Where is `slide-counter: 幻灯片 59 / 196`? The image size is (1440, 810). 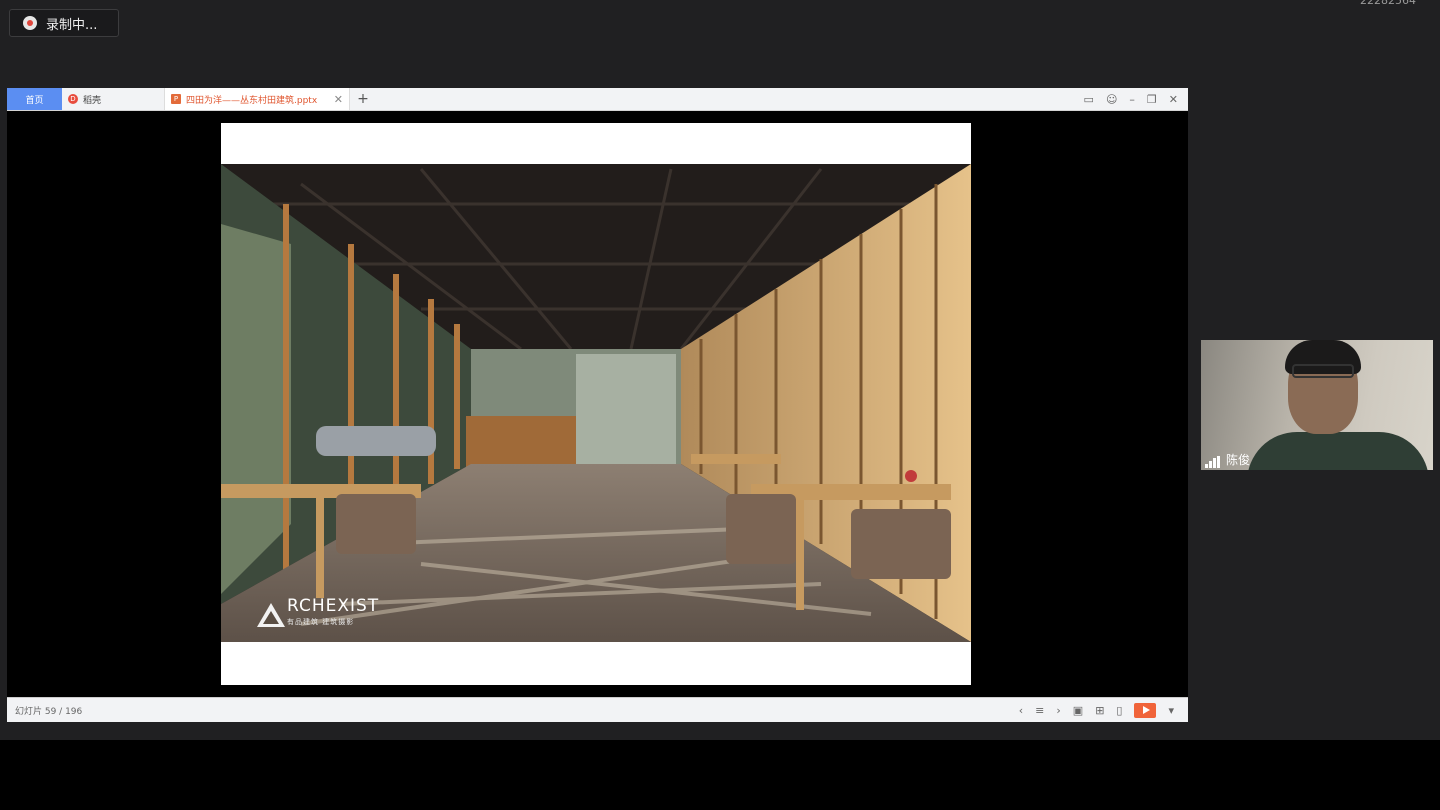
slide-counter: 幻灯片 59 / 196 is located at coordinates (49, 711).